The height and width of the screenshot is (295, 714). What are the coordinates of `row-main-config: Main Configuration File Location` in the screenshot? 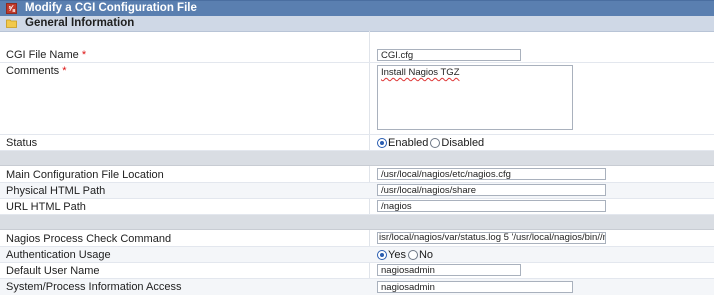 It's located at (357, 175).